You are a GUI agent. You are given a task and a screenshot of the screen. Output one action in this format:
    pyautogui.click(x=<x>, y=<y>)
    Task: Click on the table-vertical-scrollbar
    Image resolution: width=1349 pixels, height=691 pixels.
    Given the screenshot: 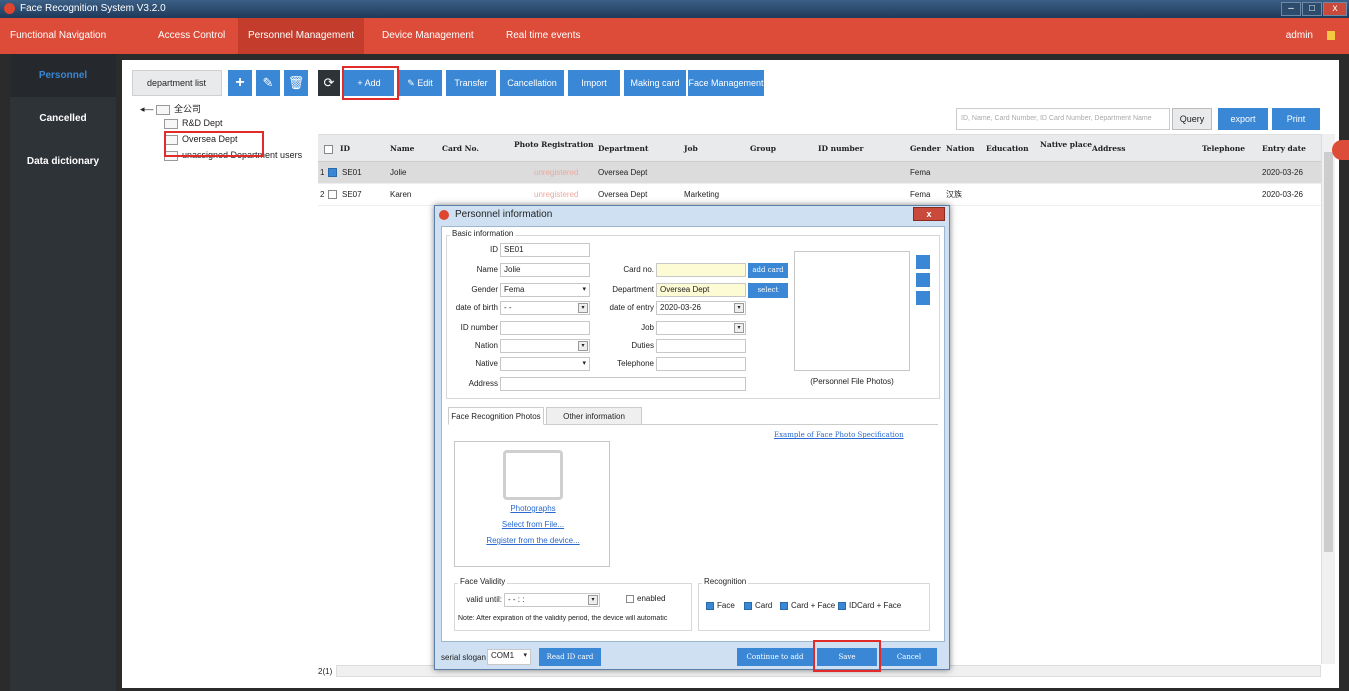 What is the action you would take?
    pyautogui.click(x=1328, y=399)
    